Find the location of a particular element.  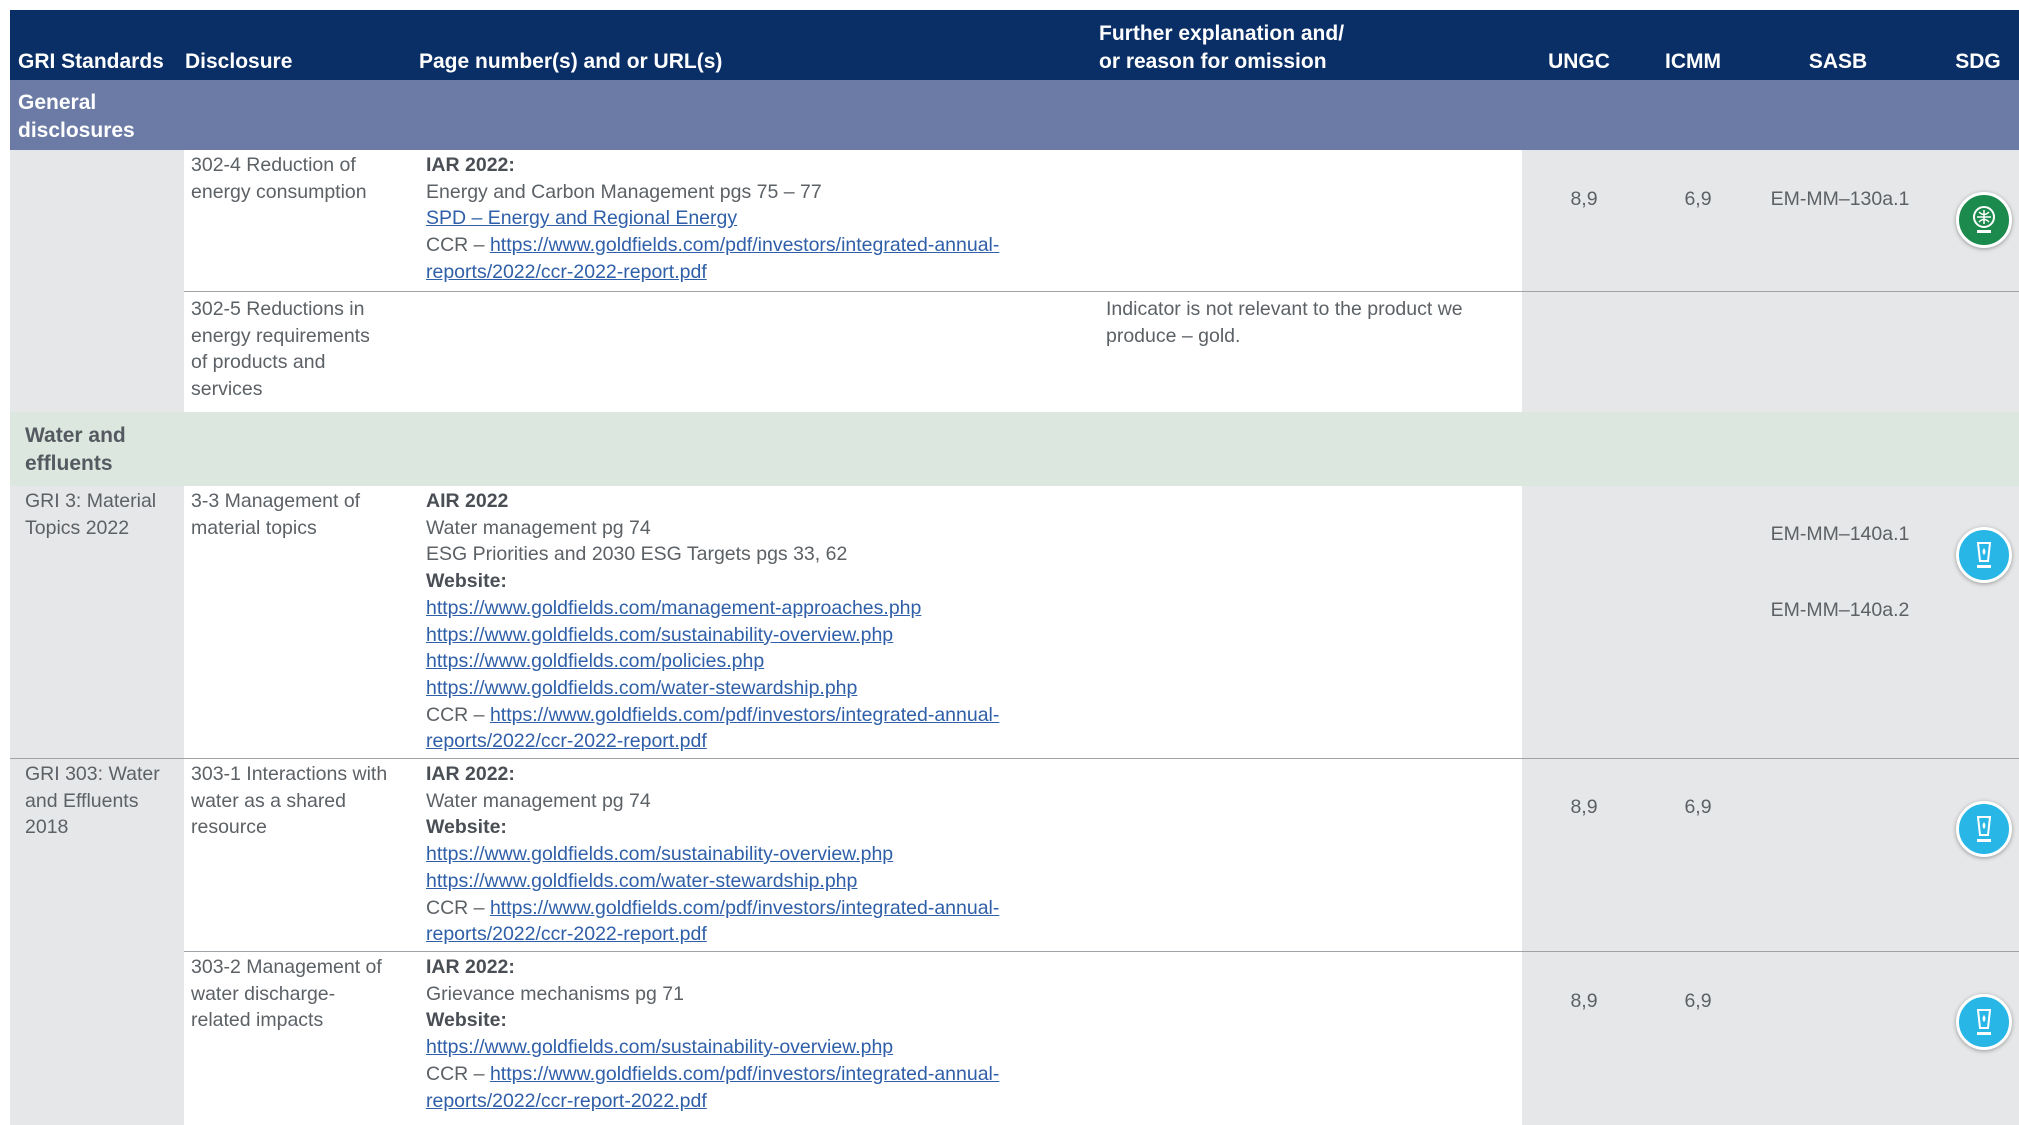

gri-standard-cell: GRI 303: Water and Effluents 2018 is located at coordinates (92, 801).